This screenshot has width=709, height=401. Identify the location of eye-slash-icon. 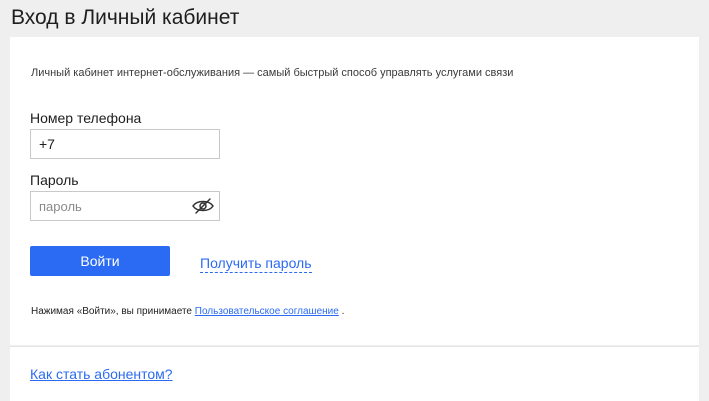
(203, 206).